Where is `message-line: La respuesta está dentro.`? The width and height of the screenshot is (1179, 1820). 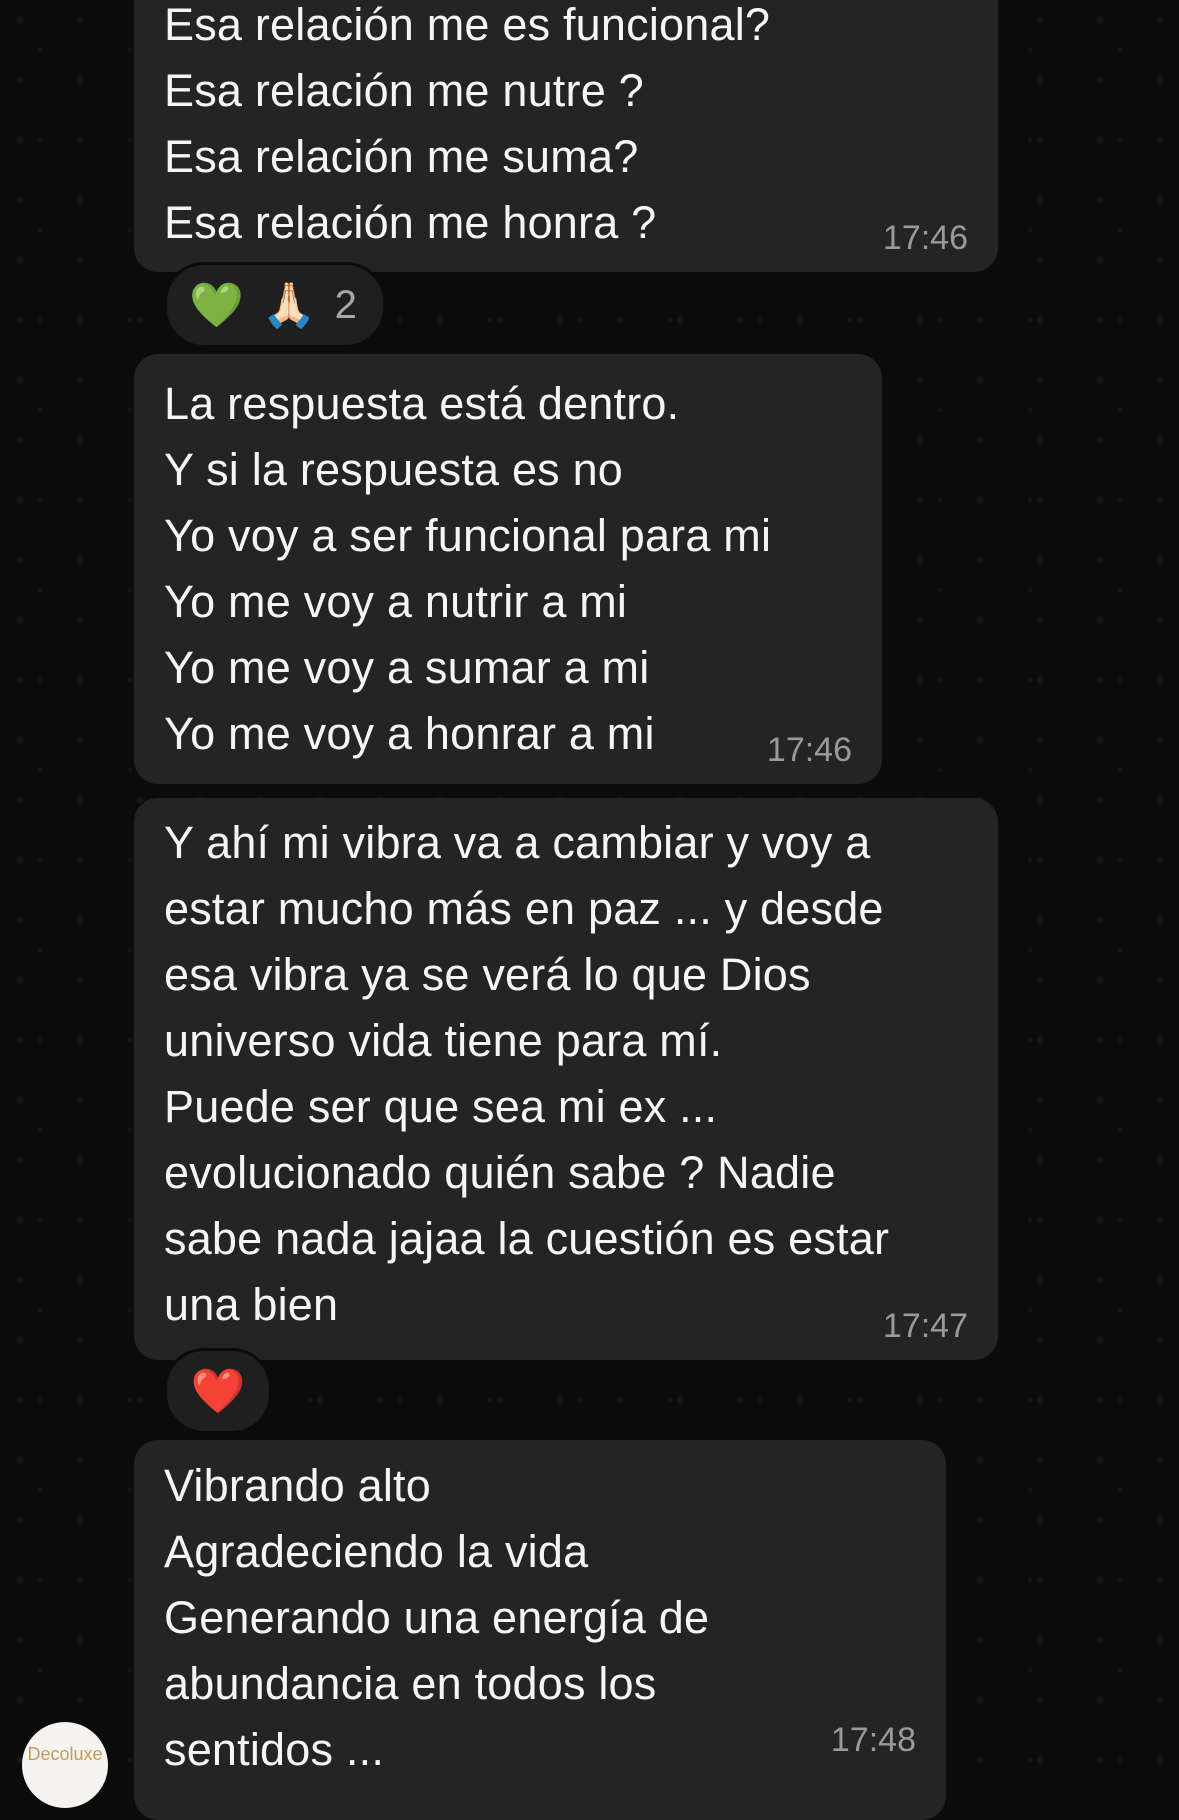 message-line: La respuesta está dentro. is located at coordinates (422, 403).